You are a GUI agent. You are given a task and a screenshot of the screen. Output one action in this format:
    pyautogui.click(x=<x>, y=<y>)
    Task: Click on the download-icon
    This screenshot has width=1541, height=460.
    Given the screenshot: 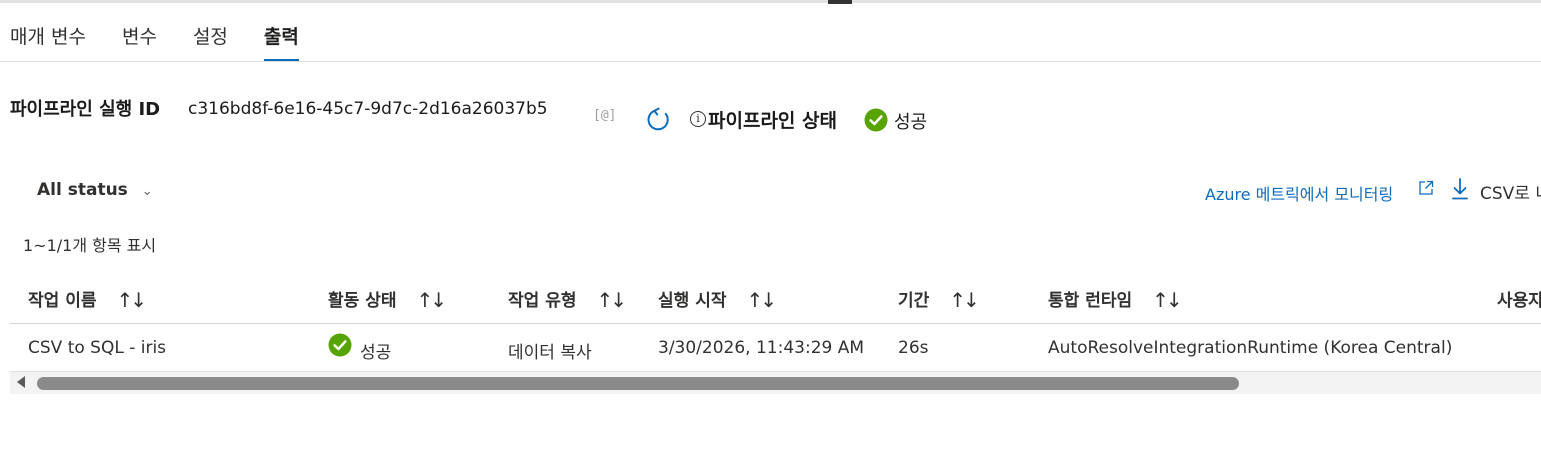 What is the action you would take?
    pyautogui.click(x=1460, y=189)
    